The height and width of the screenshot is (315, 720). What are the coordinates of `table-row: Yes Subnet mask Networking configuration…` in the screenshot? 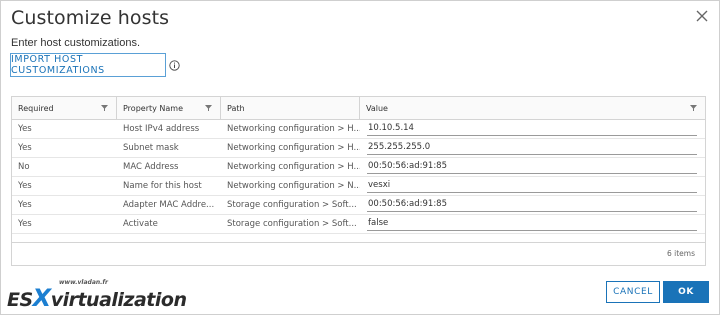 It's located at (358, 148).